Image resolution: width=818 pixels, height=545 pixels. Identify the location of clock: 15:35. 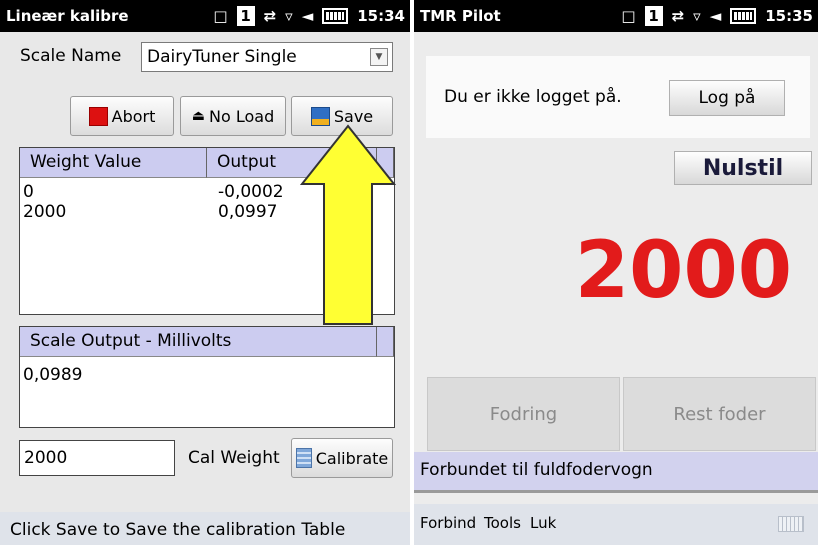
(789, 16).